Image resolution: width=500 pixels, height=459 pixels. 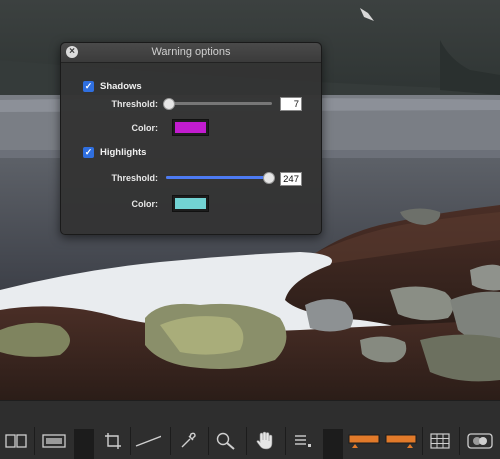 I want to click on shadows-slider-knob, so click(x=169, y=104).